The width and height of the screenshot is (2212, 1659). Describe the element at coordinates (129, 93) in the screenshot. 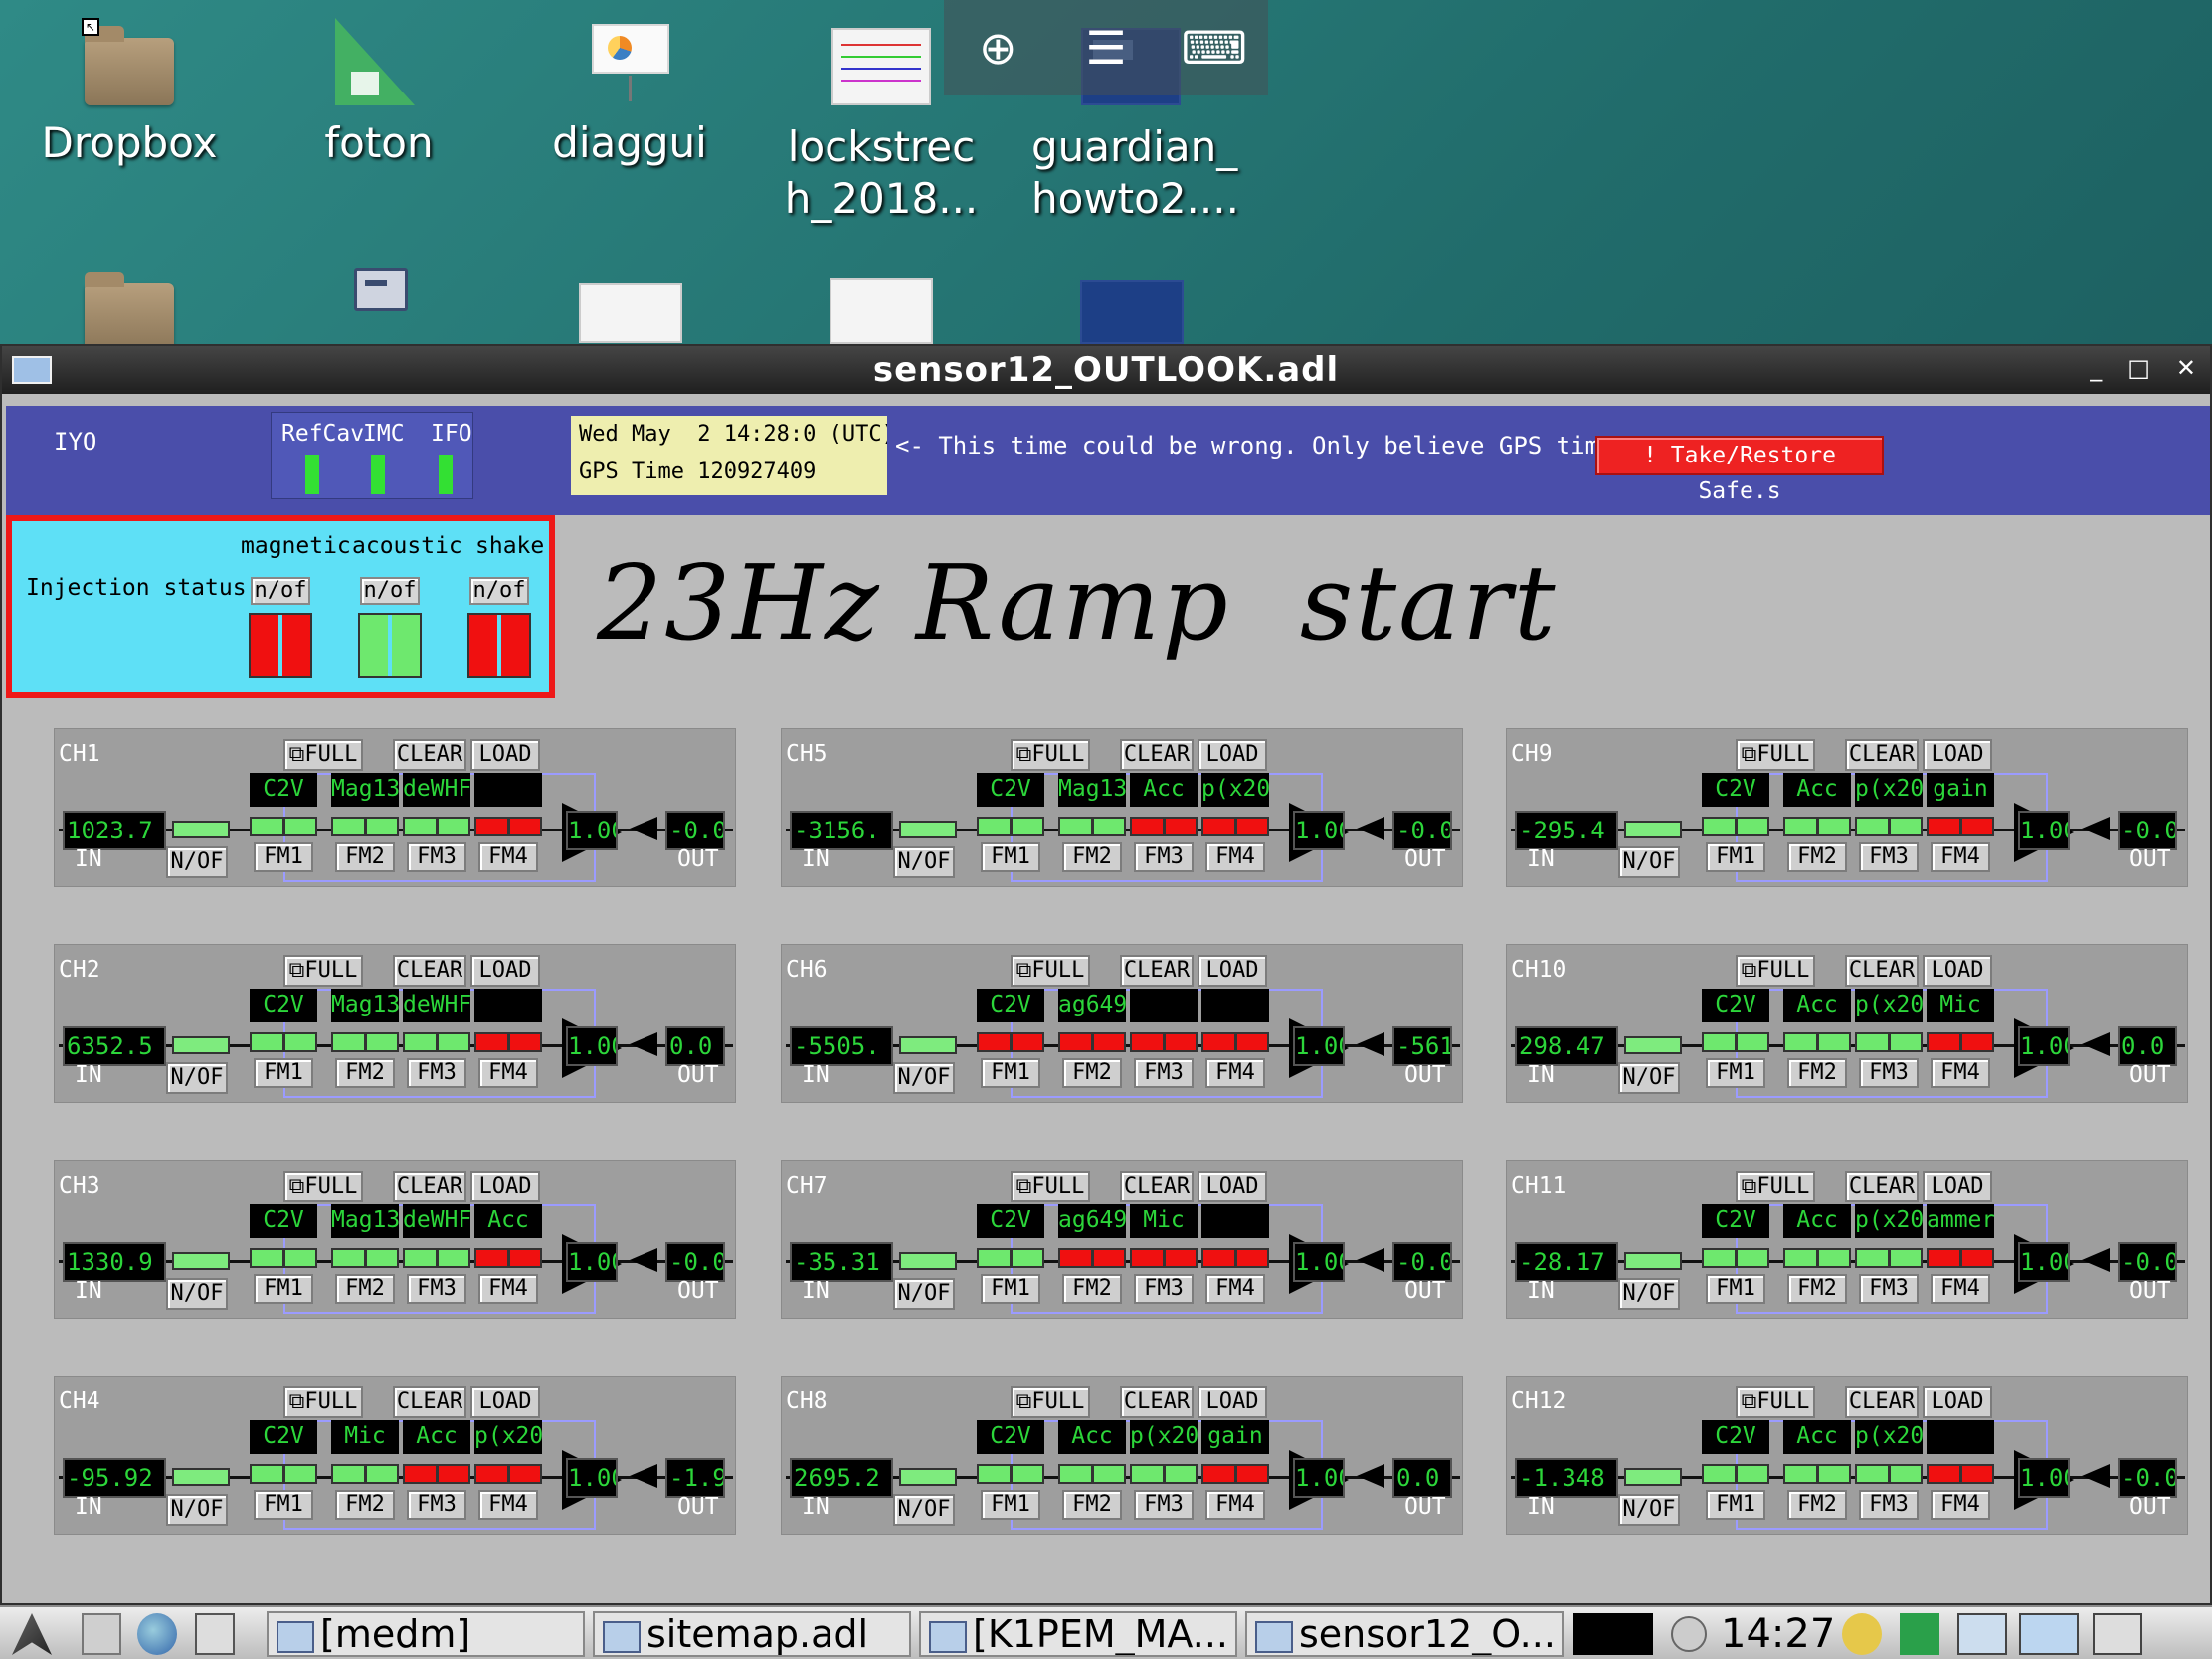

I see `desktop-icon-dropbox: ↖ Dropbox` at that location.